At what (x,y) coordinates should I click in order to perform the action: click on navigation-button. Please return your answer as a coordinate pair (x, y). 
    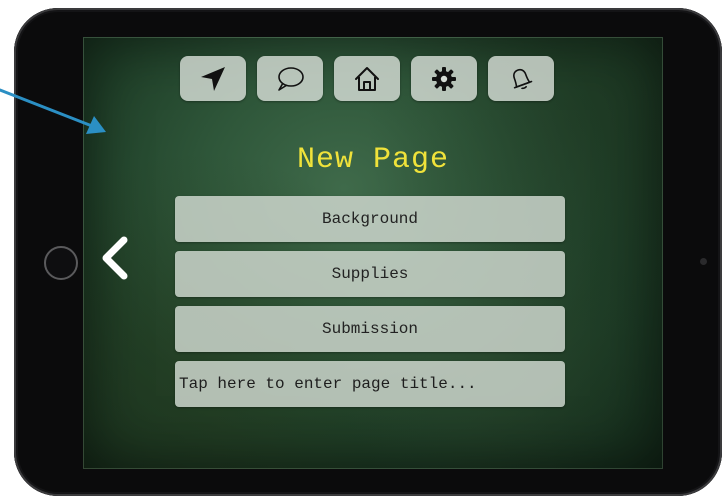
    Looking at the image, I should click on (213, 78).